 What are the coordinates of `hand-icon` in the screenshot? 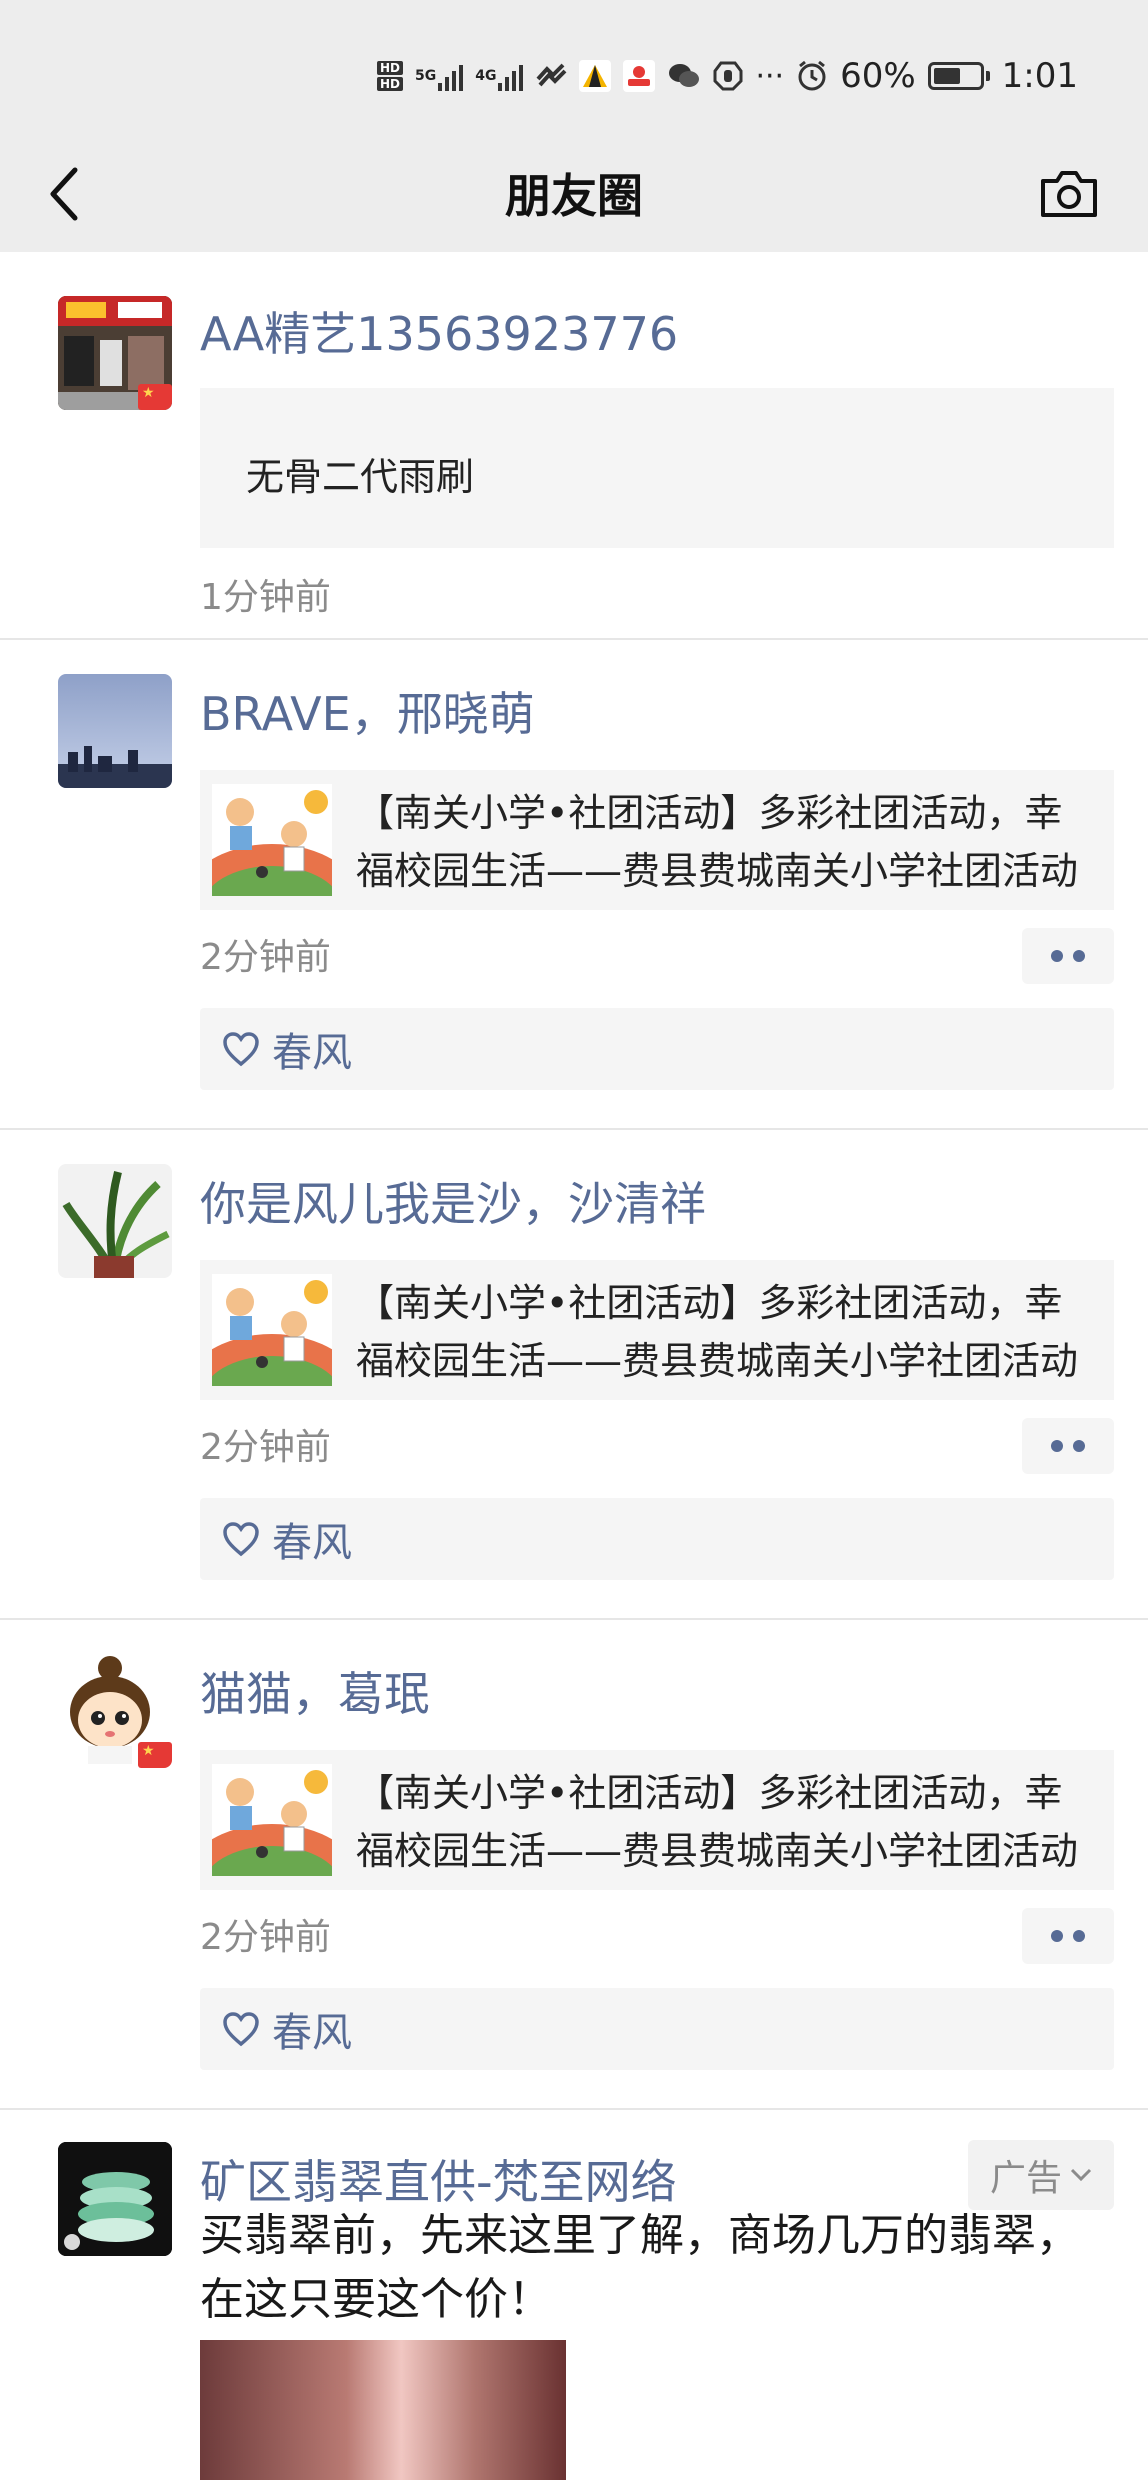 It's located at (728, 76).